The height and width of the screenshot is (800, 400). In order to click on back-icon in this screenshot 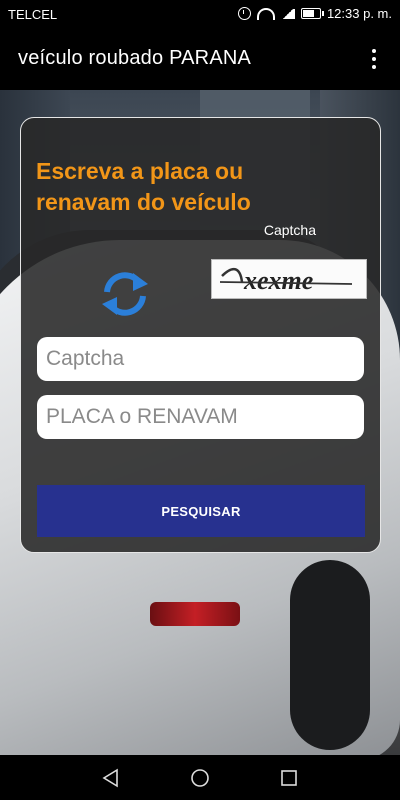, I will do `click(111, 778)`.